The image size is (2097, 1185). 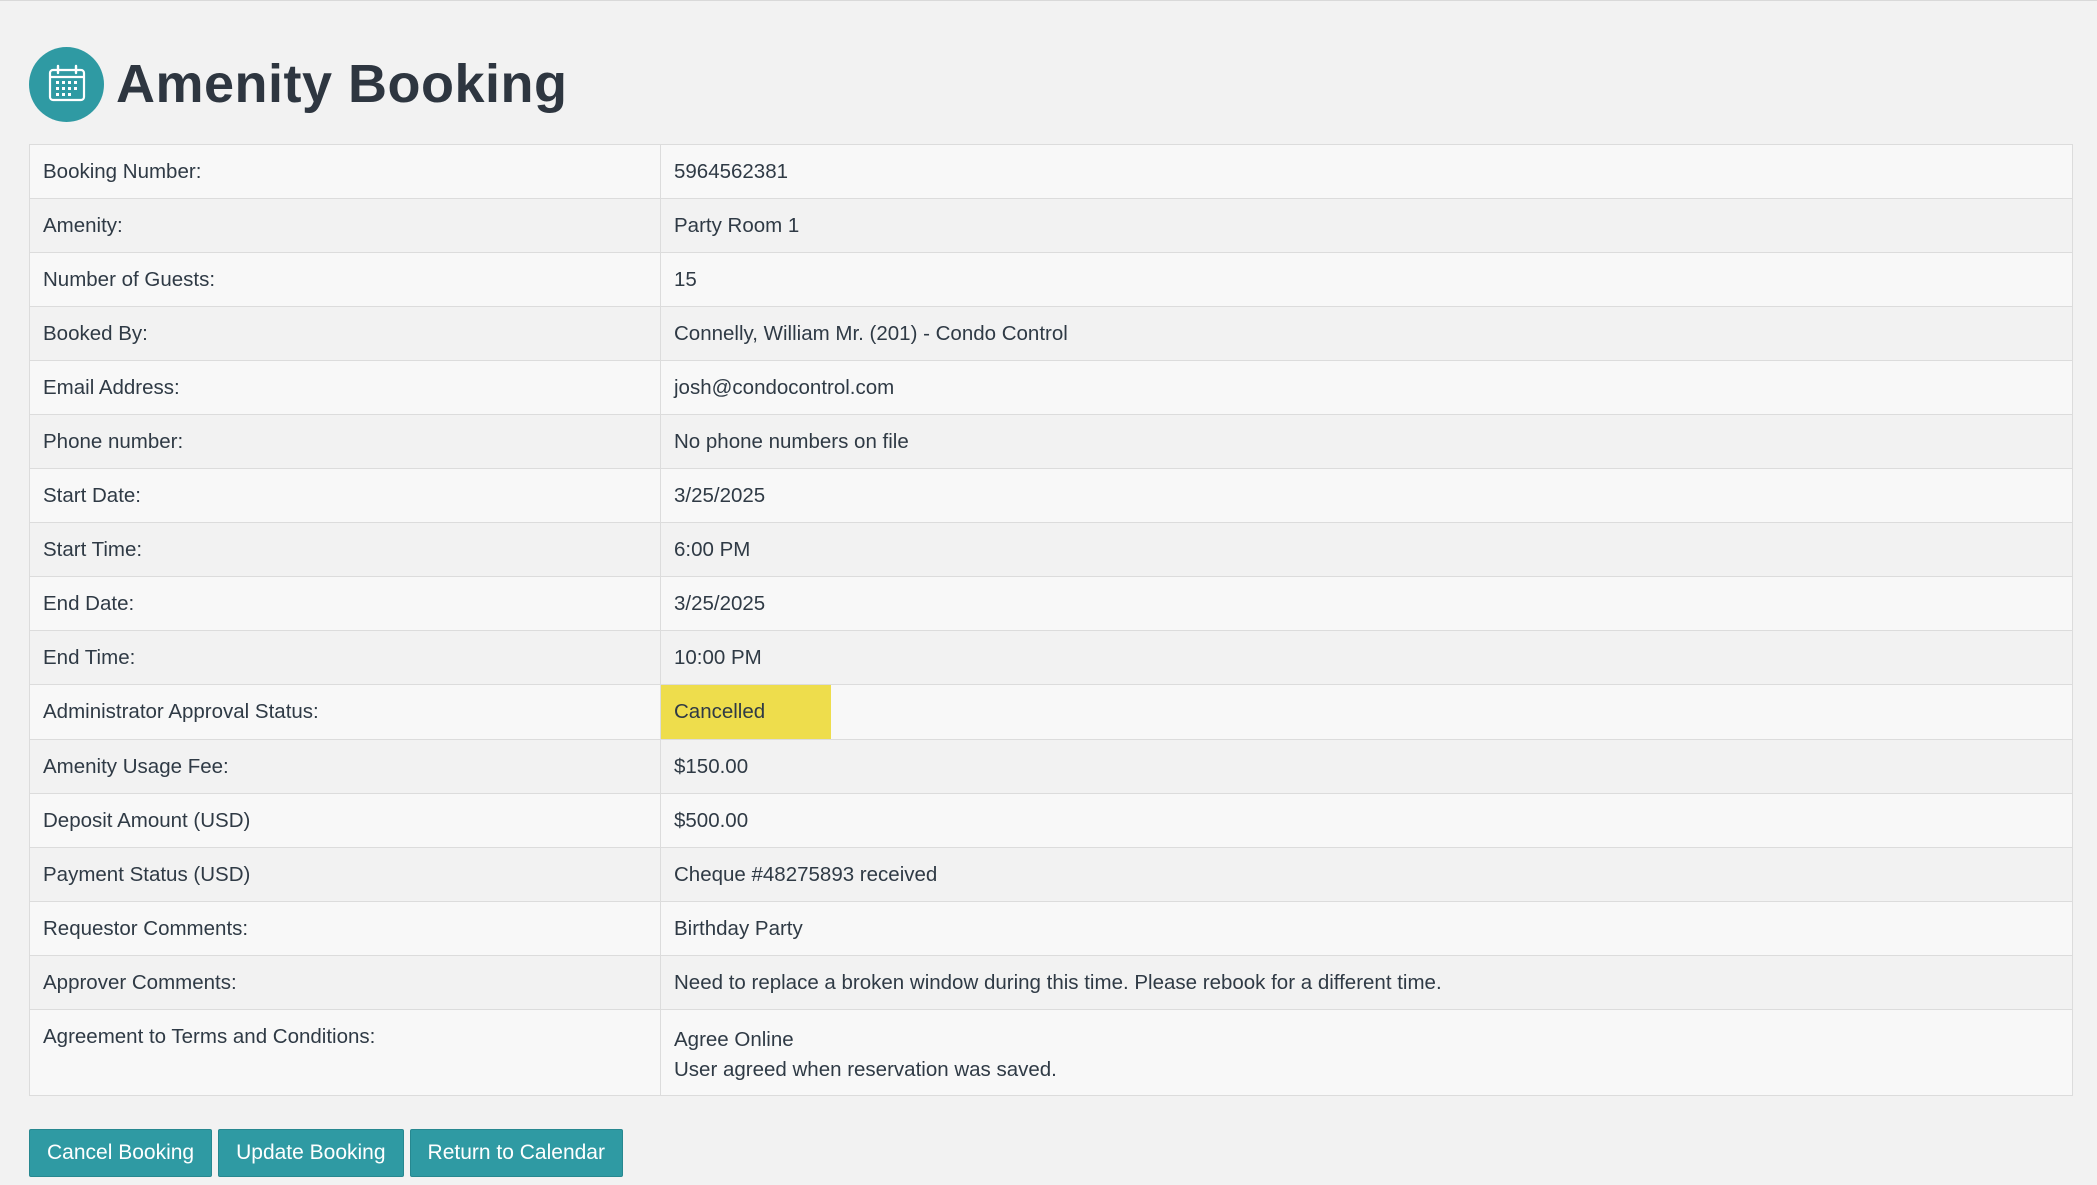 What do you see at coordinates (345, 874) in the screenshot?
I see `payment-status-label: Payment Status (USD)` at bounding box center [345, 874].